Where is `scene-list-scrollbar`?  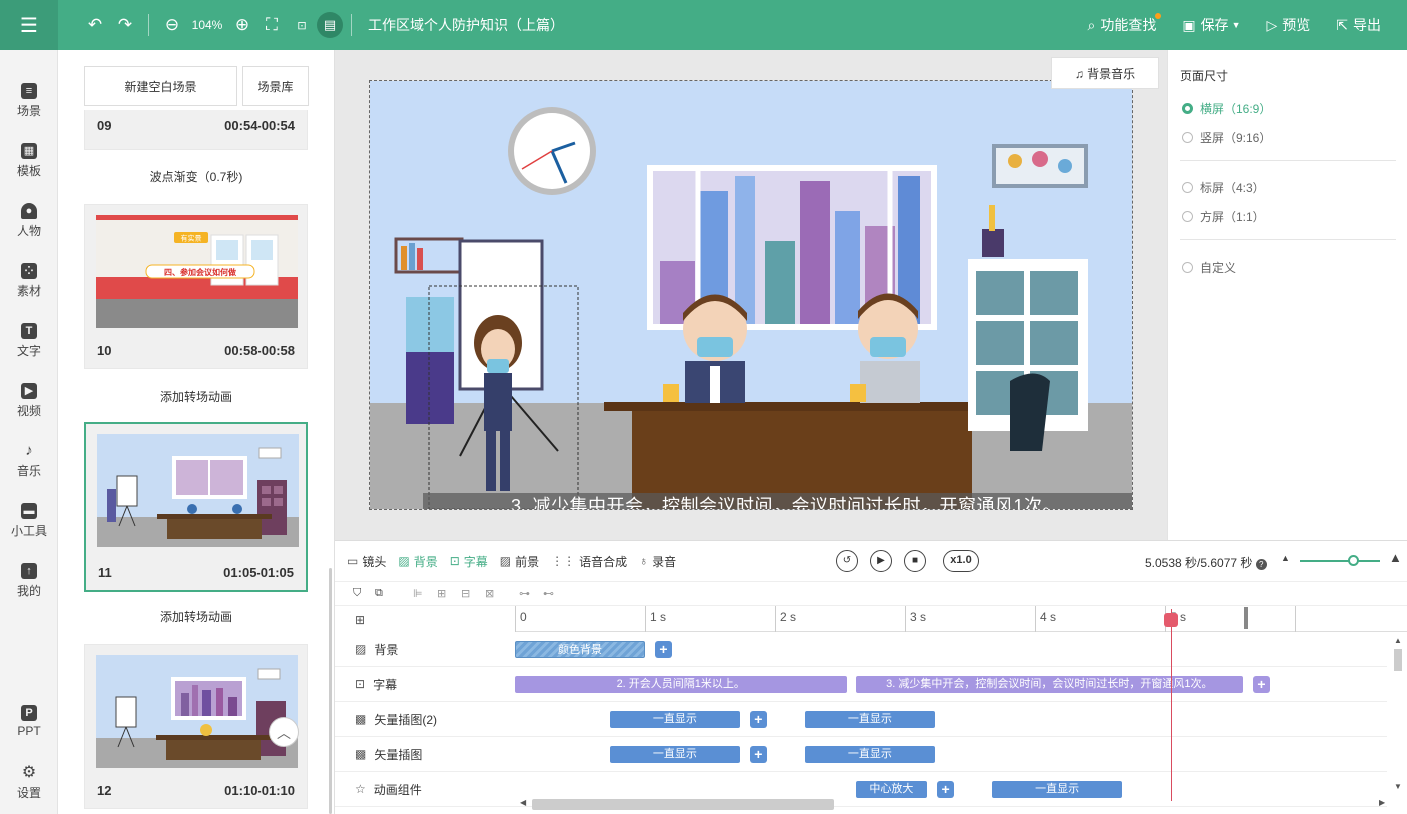 scene-list-scrollbar is located at coordinates (330, 691).